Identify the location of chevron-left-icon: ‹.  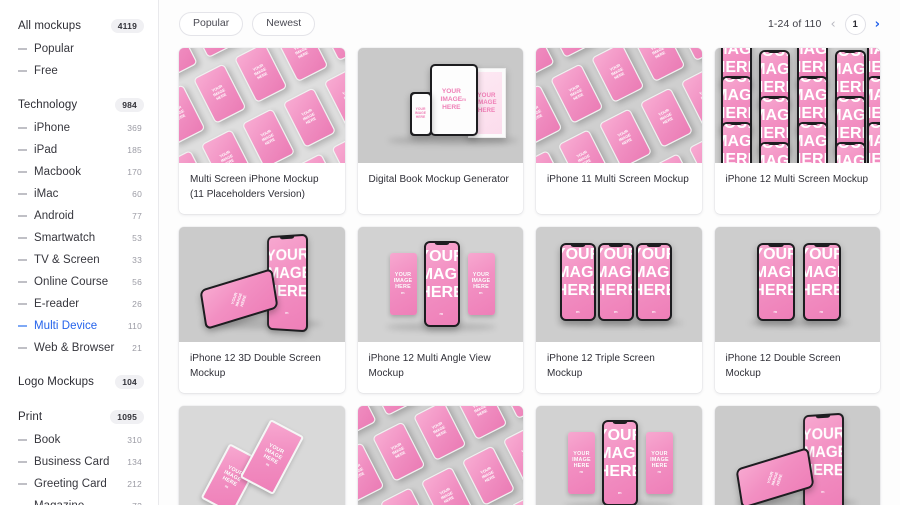
(832, 24).